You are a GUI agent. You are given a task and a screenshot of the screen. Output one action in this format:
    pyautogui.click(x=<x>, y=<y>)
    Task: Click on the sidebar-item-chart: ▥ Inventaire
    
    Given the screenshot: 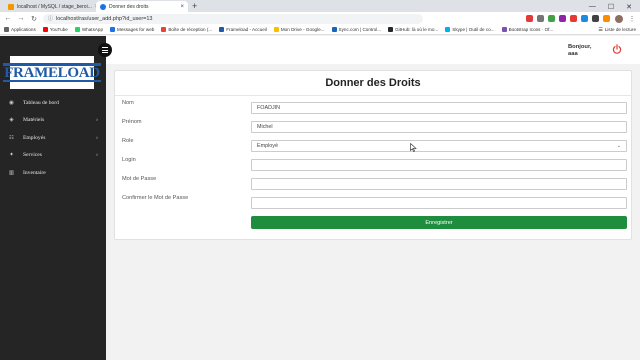 What is the action you would take?
    pyautogui.click(x=53, y=173)
    